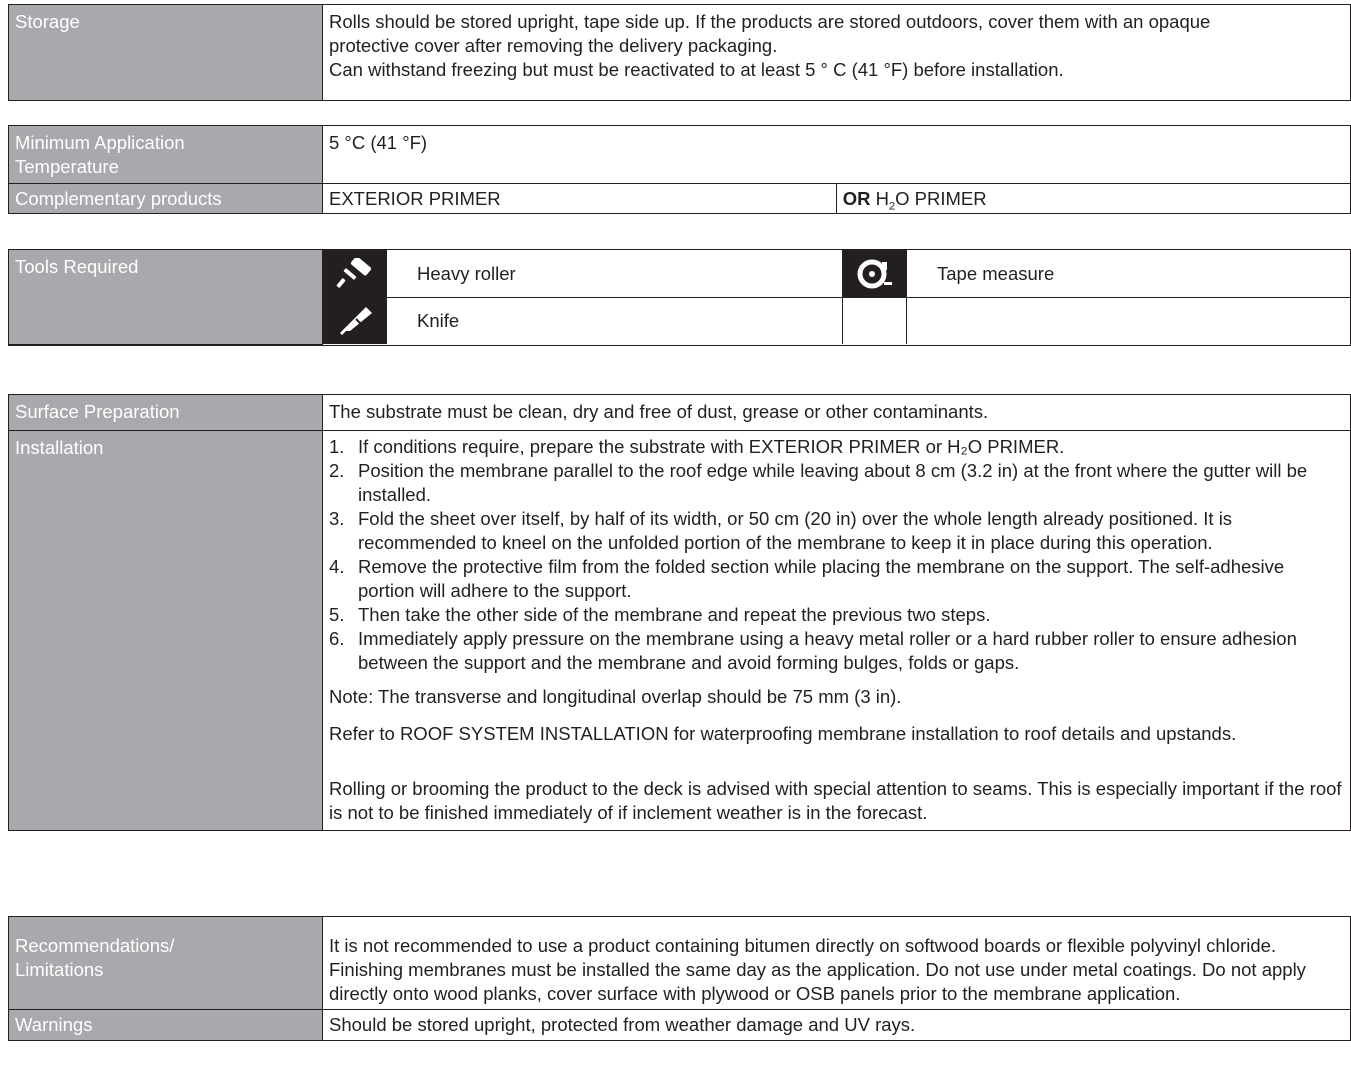 This screenshot has width=1351, height=1085. Describe the element at coordinates (337, 638) in the screenshot. I see `step-number: 6.` at that location.